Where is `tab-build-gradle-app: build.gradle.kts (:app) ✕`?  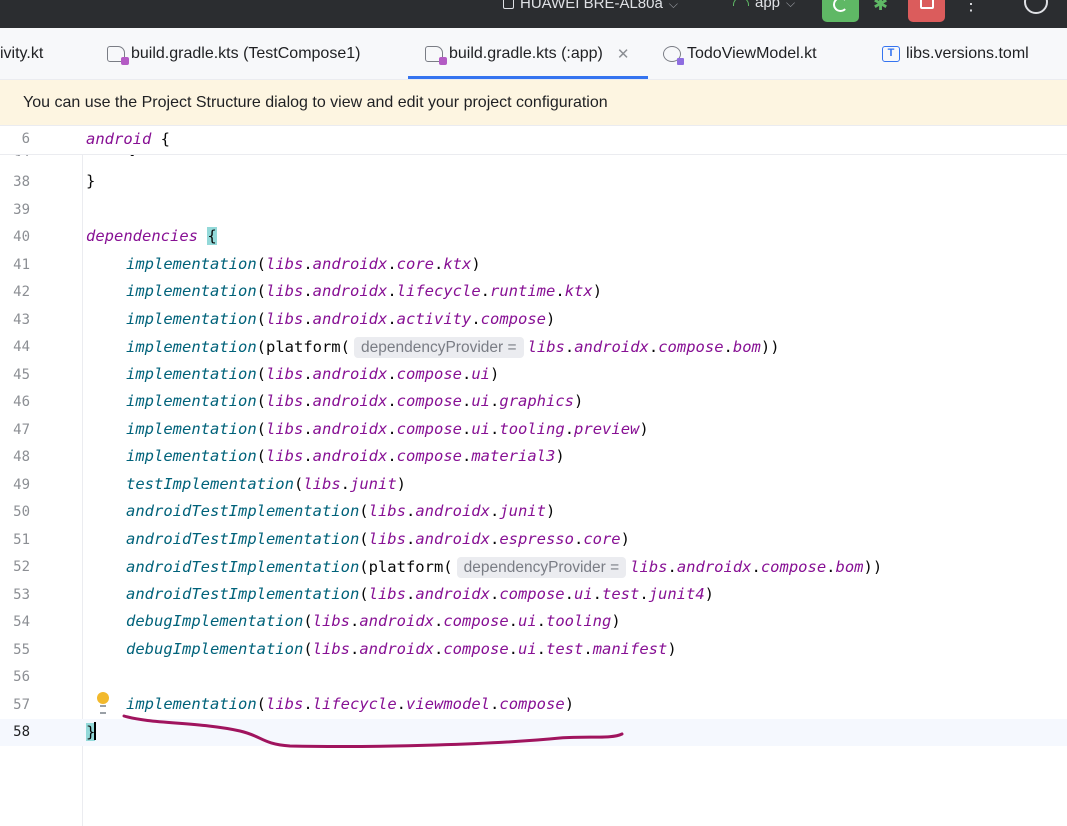 tab-build-gradle-app: build.gradle.kts (:app) ✕ is located at coordinates (527, 53).